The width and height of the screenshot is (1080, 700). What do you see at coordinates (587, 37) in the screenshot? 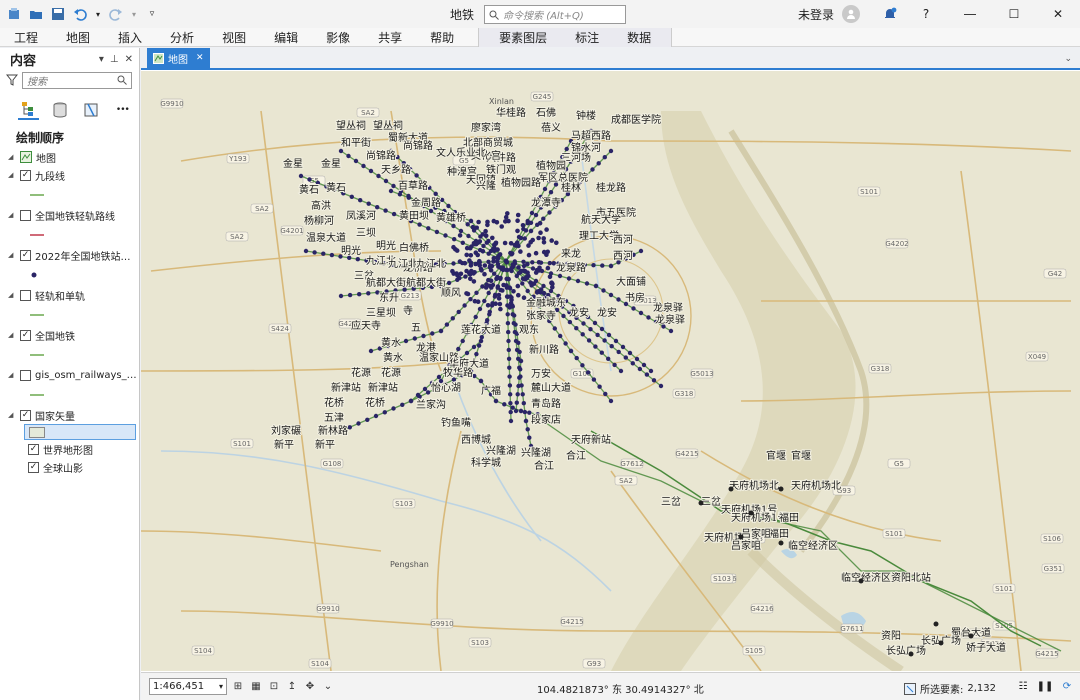
I see `tab-labeling: 标注` at bounding box center [587, 37].